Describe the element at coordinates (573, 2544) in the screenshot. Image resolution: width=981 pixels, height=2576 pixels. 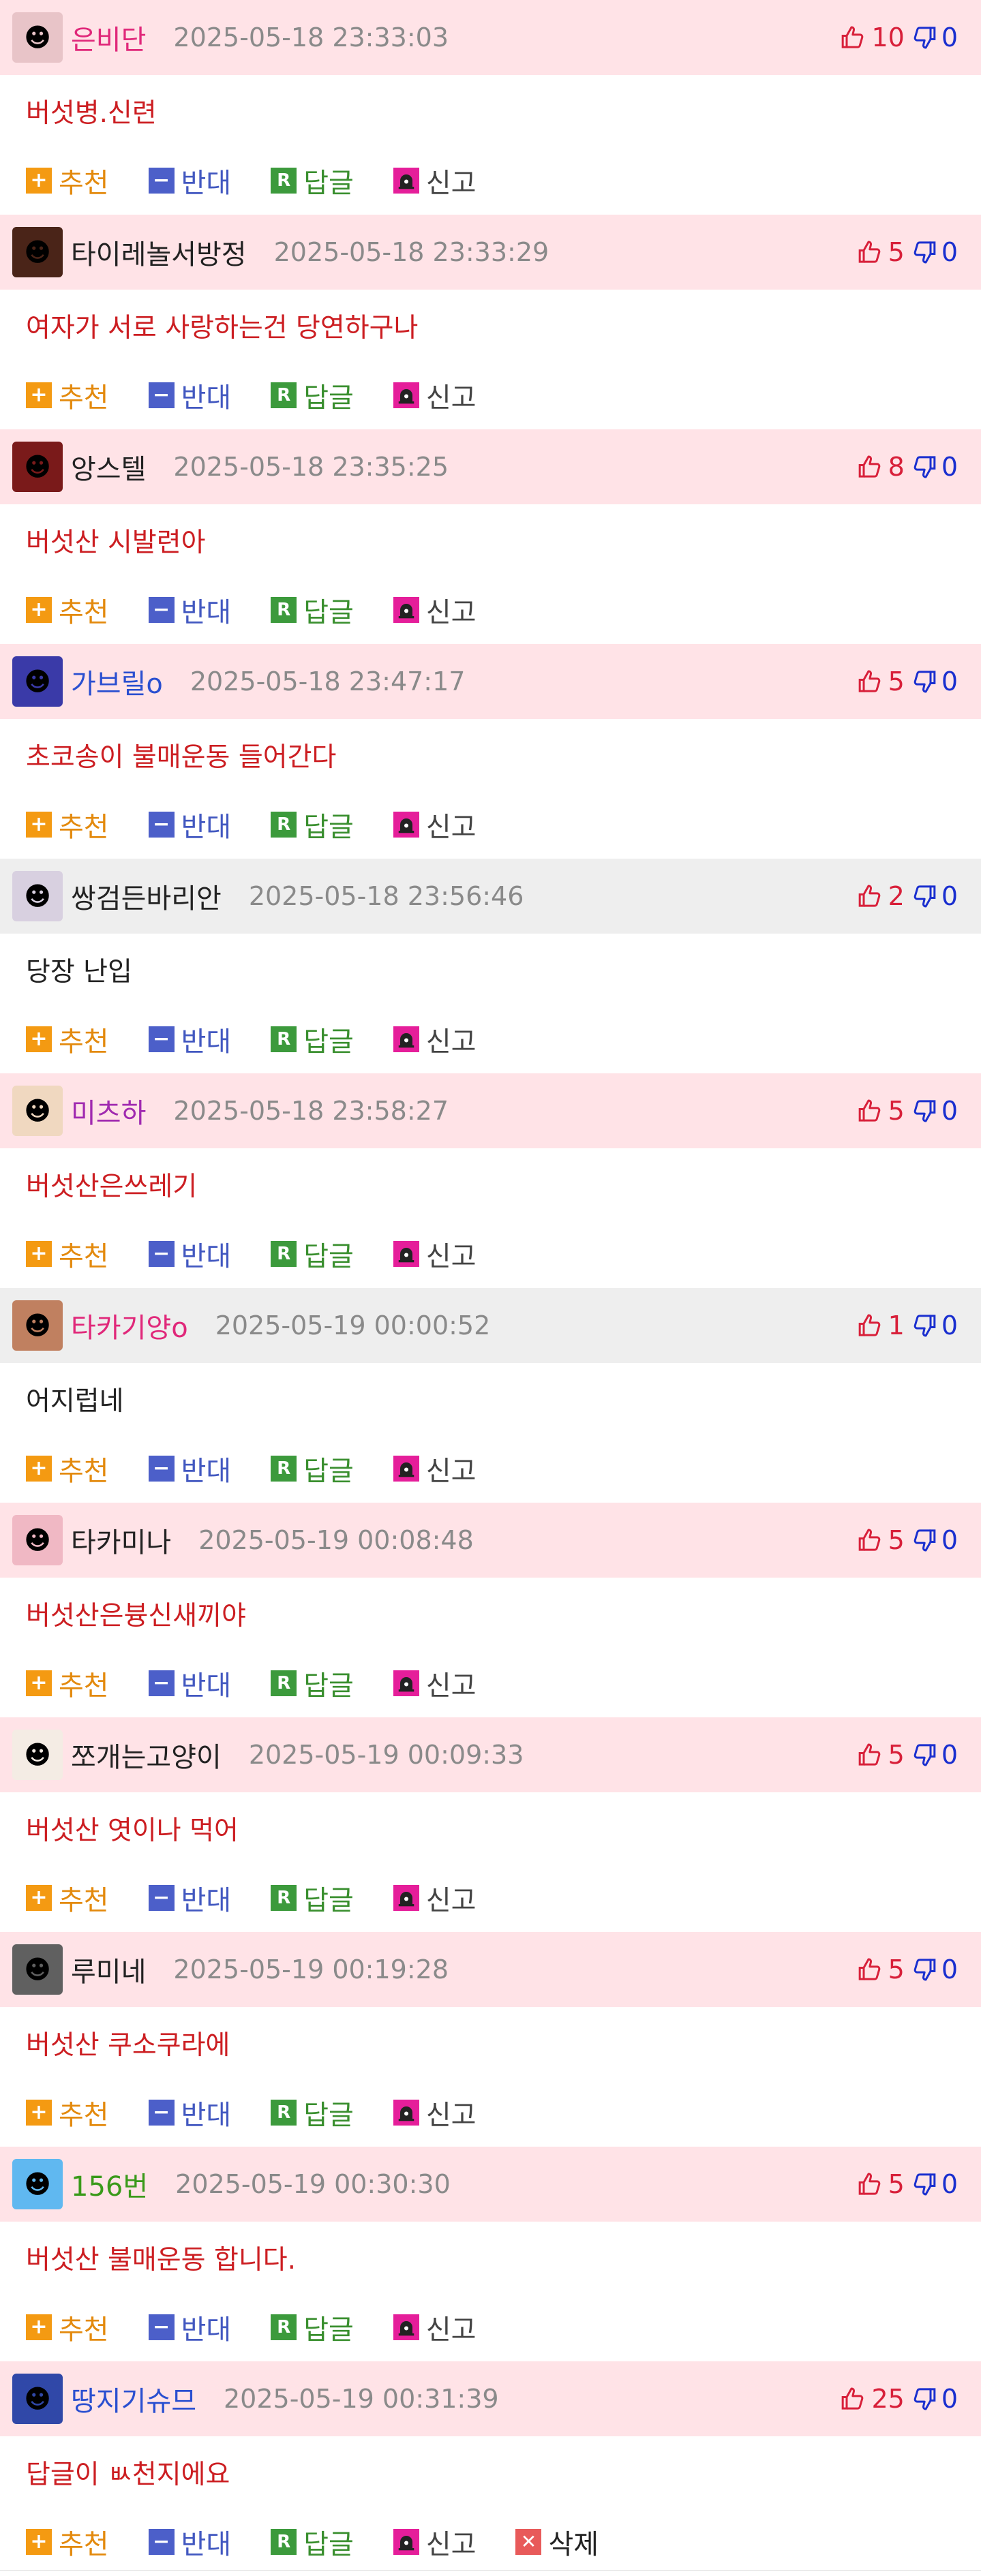
I see `delete-label: 삭제` at that location.